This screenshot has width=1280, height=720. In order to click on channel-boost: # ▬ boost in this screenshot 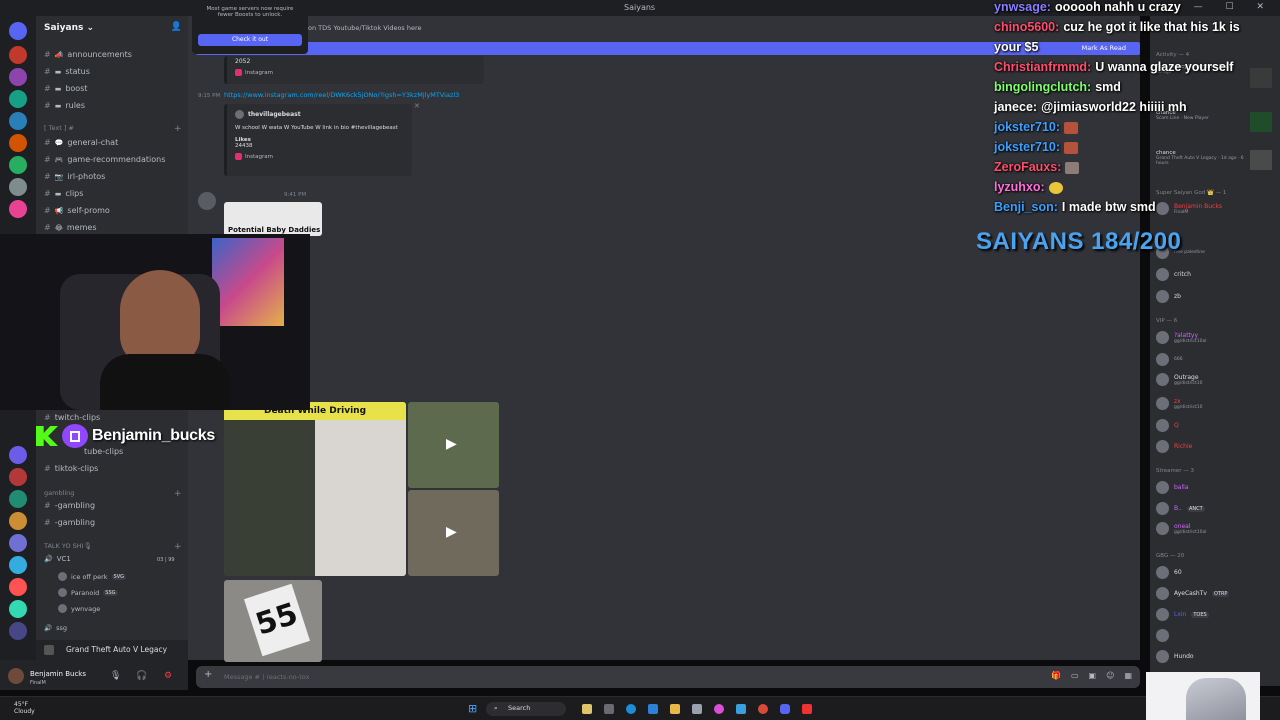, I will do `click(66, 88)`.